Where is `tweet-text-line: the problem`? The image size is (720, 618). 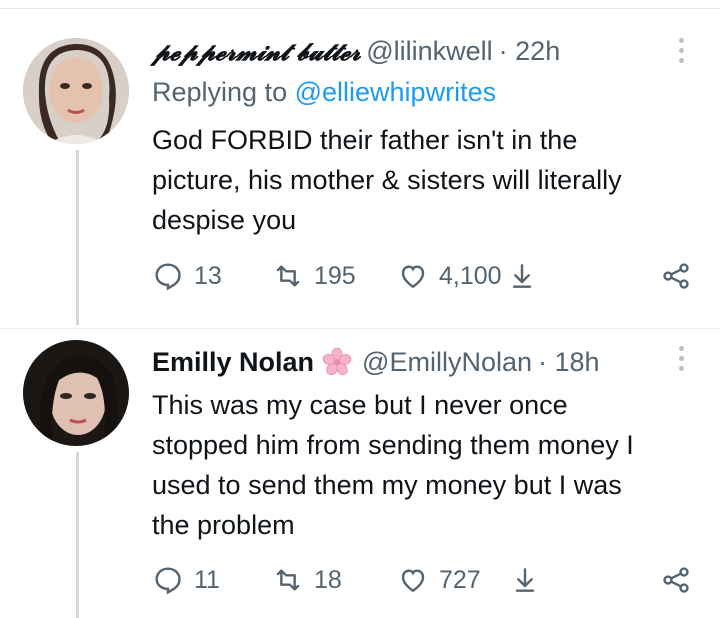
tweet-text-line: the problem is located at coordinates (223, 525).